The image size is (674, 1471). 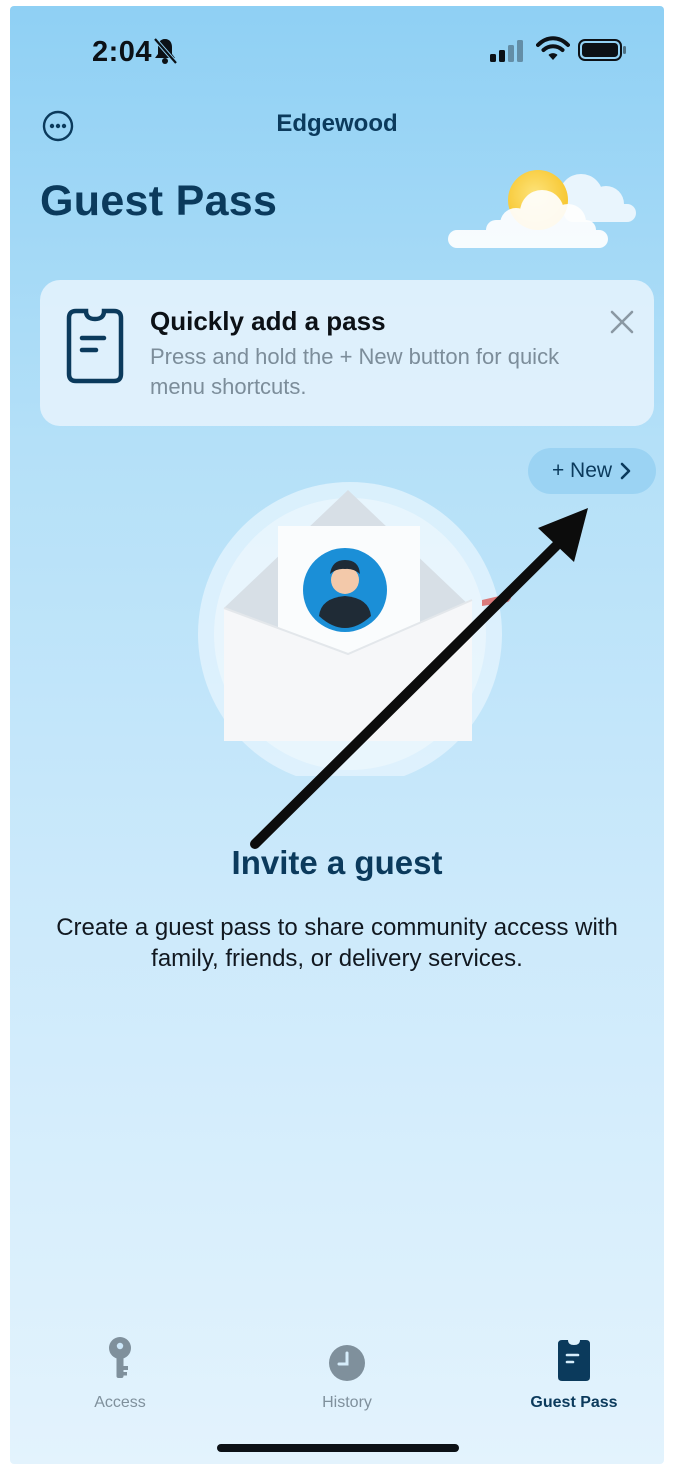 What do you see at coordinates (347, 1363) in the screenshot?
I see `clock-icon` at bounding box center [347, 1363].